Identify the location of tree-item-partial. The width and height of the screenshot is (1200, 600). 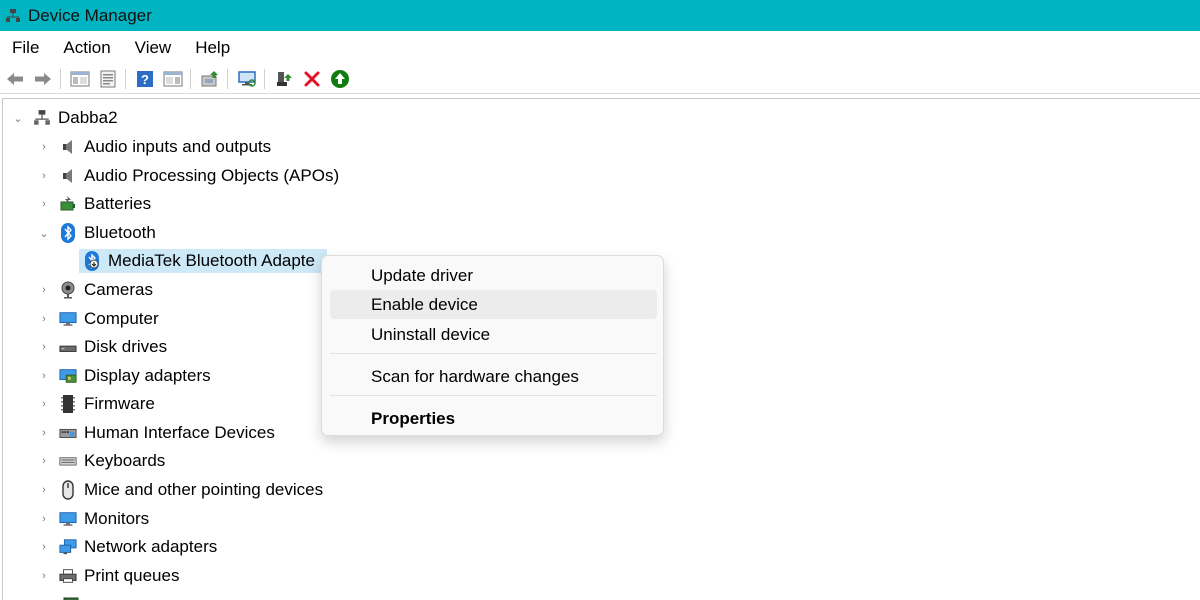
(74, 596).